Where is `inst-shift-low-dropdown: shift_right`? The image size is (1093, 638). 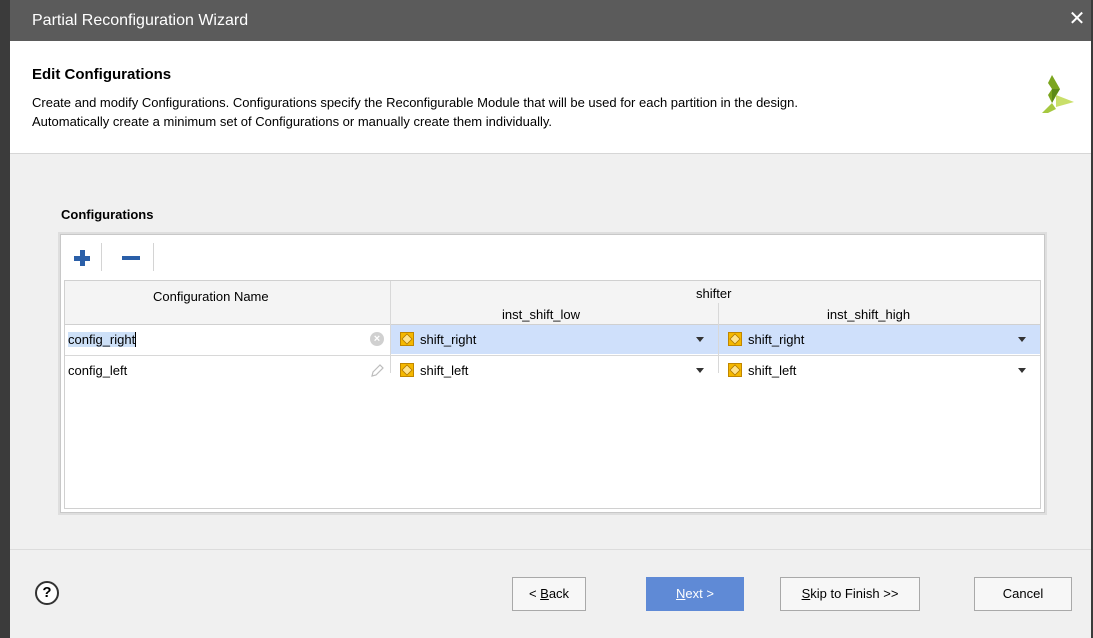 inst-shift-low-dropdown: shift_right is located at coordinates (554, 339).